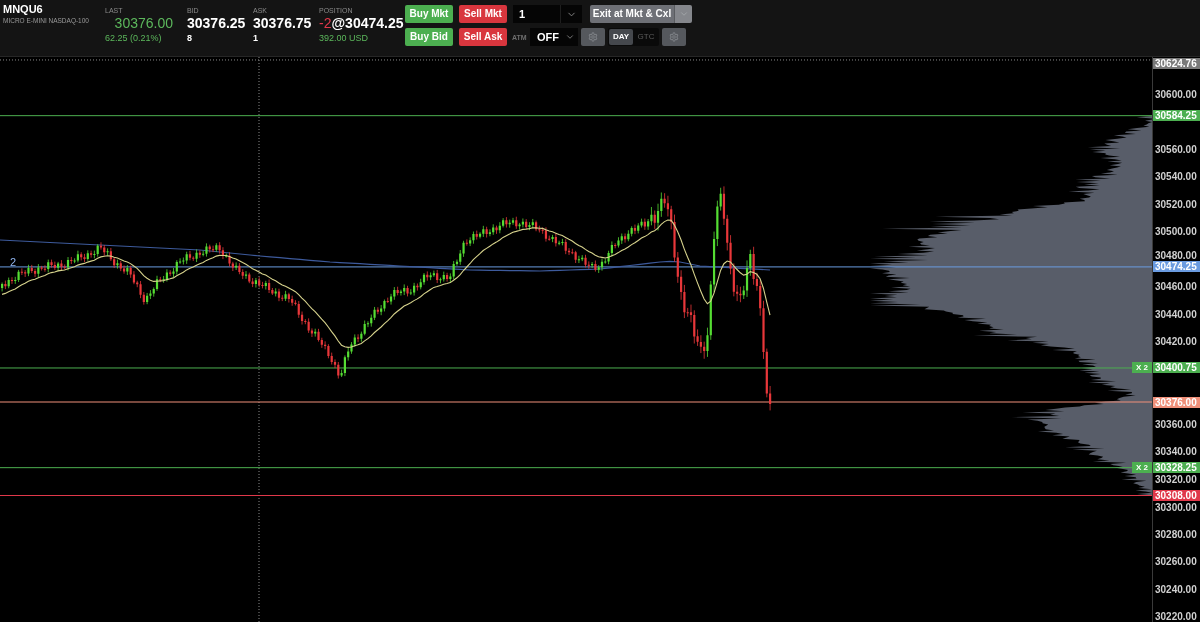 Image resolution: width=1200 pixels, height=622 pixels. What do you see at coordinates (429, 37) in the screenshot?
I see `order-button: Buy Bid` at bounding box center [429, 37].